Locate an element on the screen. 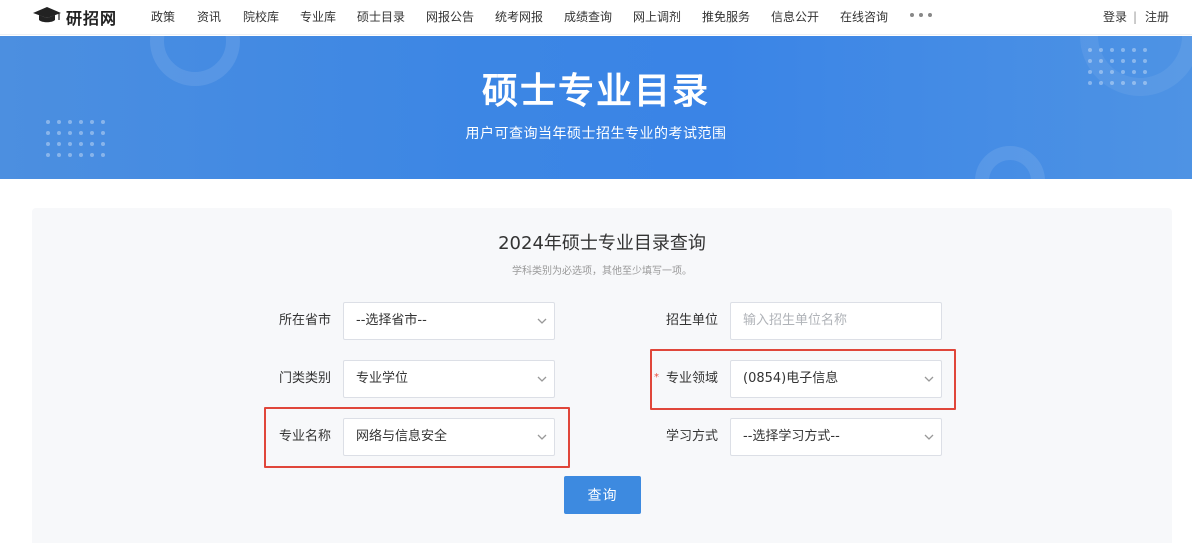  study-mode-select: --选择学习方式-- is located at coordinates (836, 437).